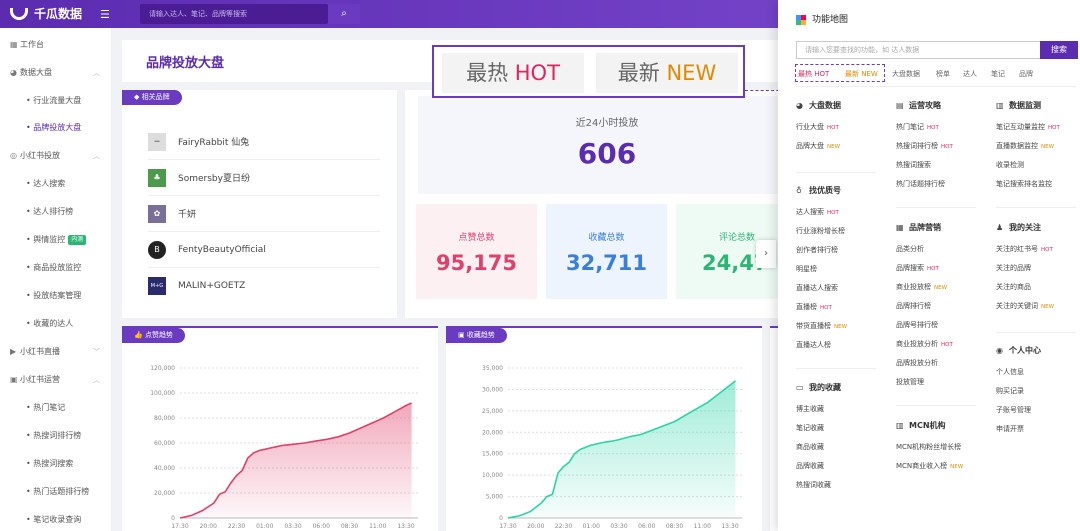 This screenshot has width=1080, height=531. What do you see at coordinates (1025, 146) in the screenshot?
I see `feature-link: 直播数据监控 NEW` at bounding box center [1025, 146].